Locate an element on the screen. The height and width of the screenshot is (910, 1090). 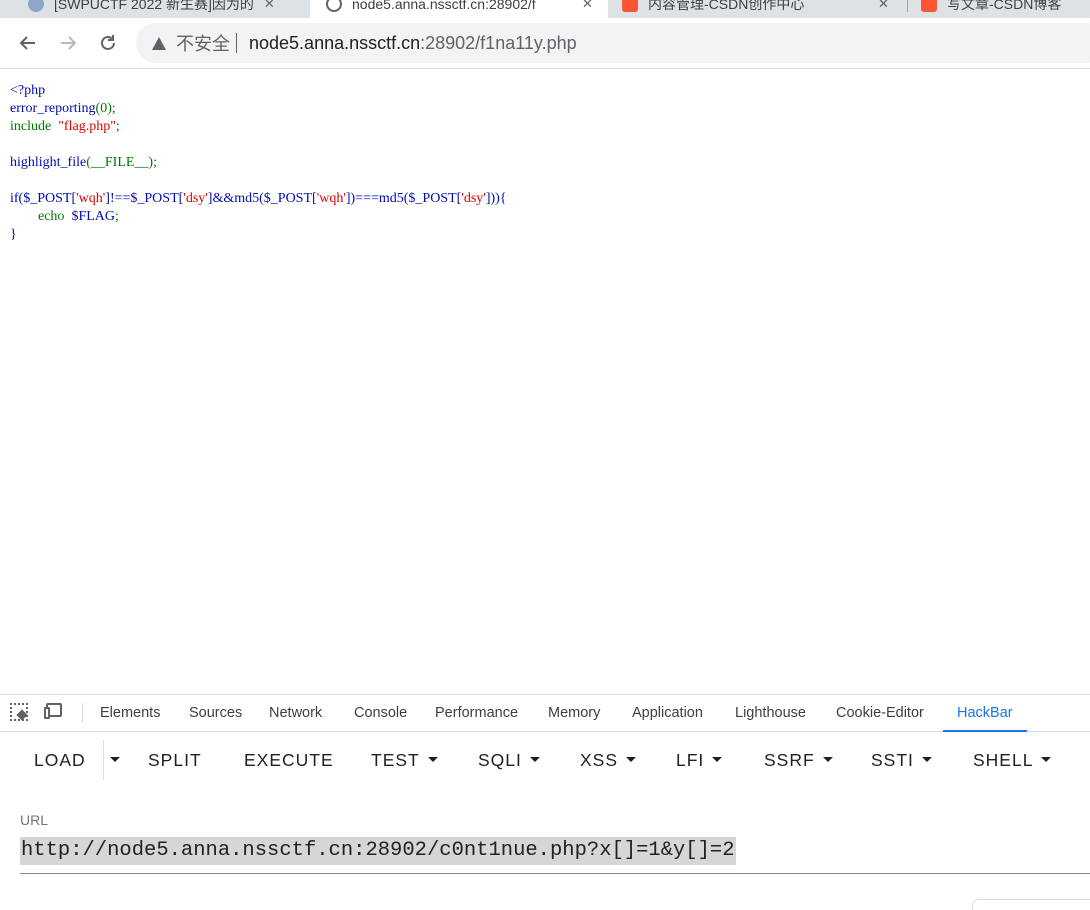
browser-tab-4: 写文章-CSDN博客 is located at coordinates (1005, 9).